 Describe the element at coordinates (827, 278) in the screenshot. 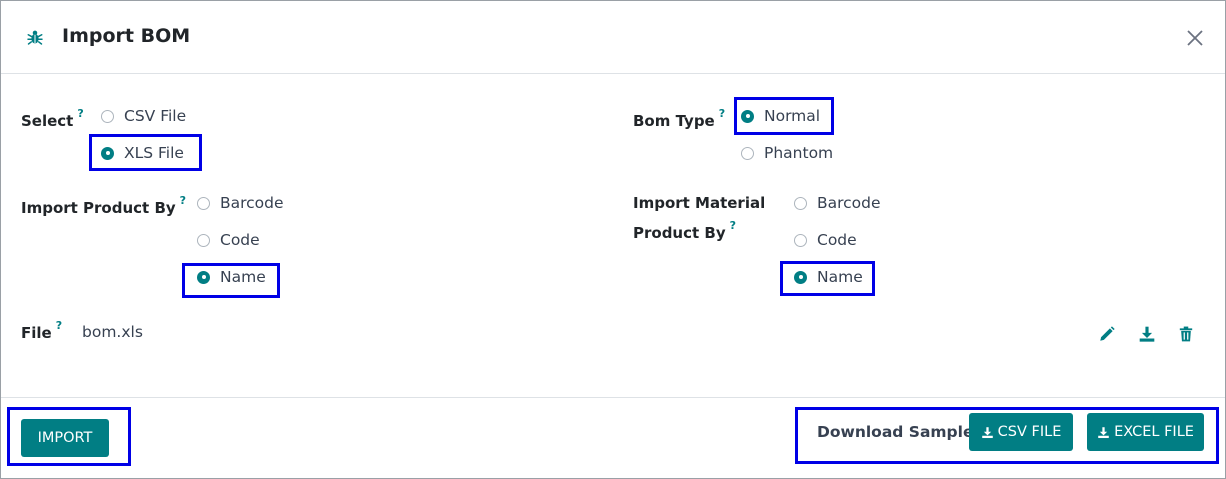

I see `highlight-box-material-name` at that location.